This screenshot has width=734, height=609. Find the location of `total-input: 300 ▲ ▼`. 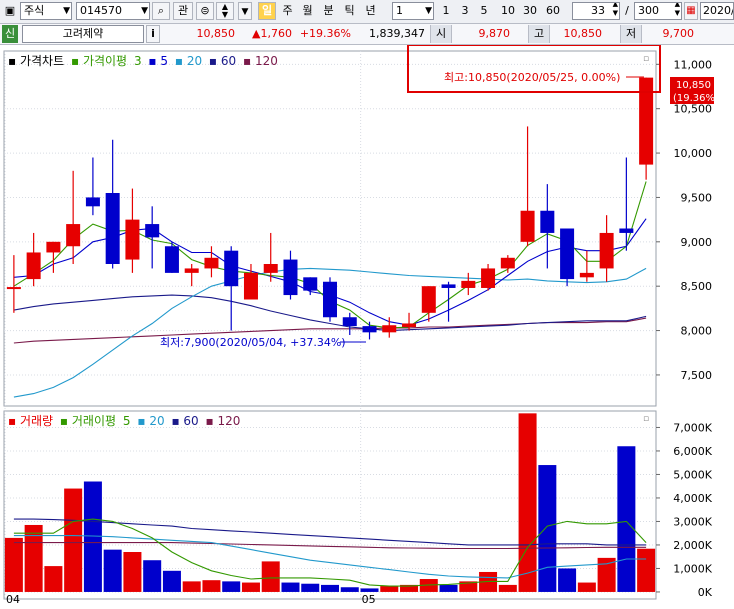

total-input: 300 ▲ ▼ is located at coordinates (658, 11).